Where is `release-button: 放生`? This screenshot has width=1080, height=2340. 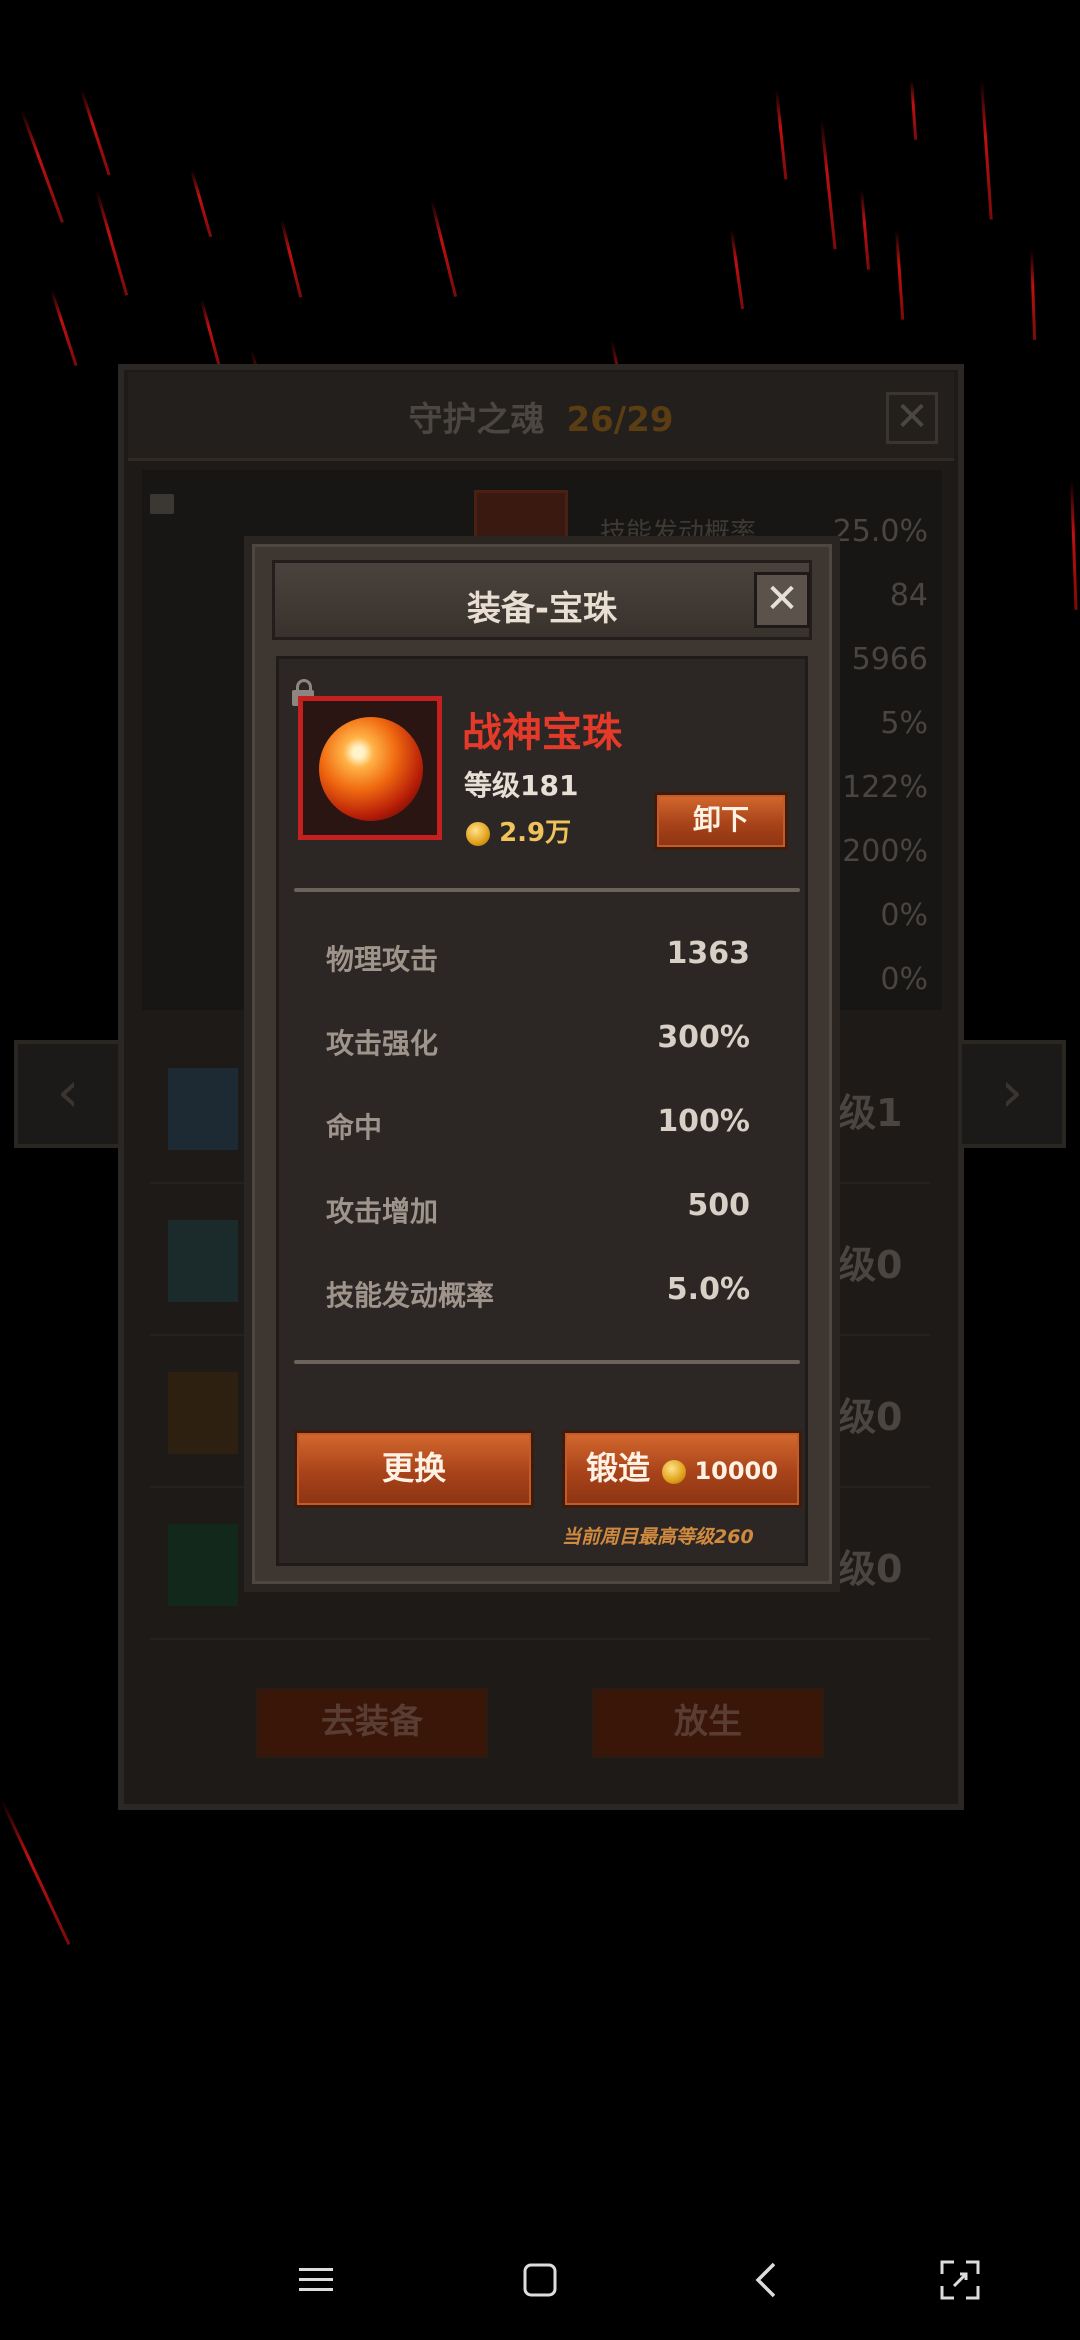 release-button: 放生 is located at coordinates (708, 1723).